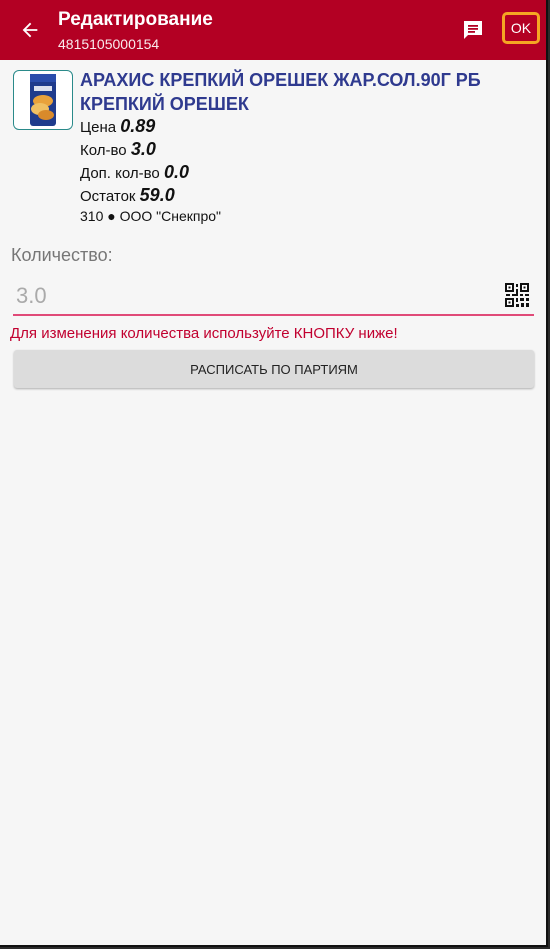 The height and width of the screenshot is (949, 550). Describe the element at coordinates (109, 44) in the screenshot. I see `barcode-subtitle: 4815105000154` at that location.